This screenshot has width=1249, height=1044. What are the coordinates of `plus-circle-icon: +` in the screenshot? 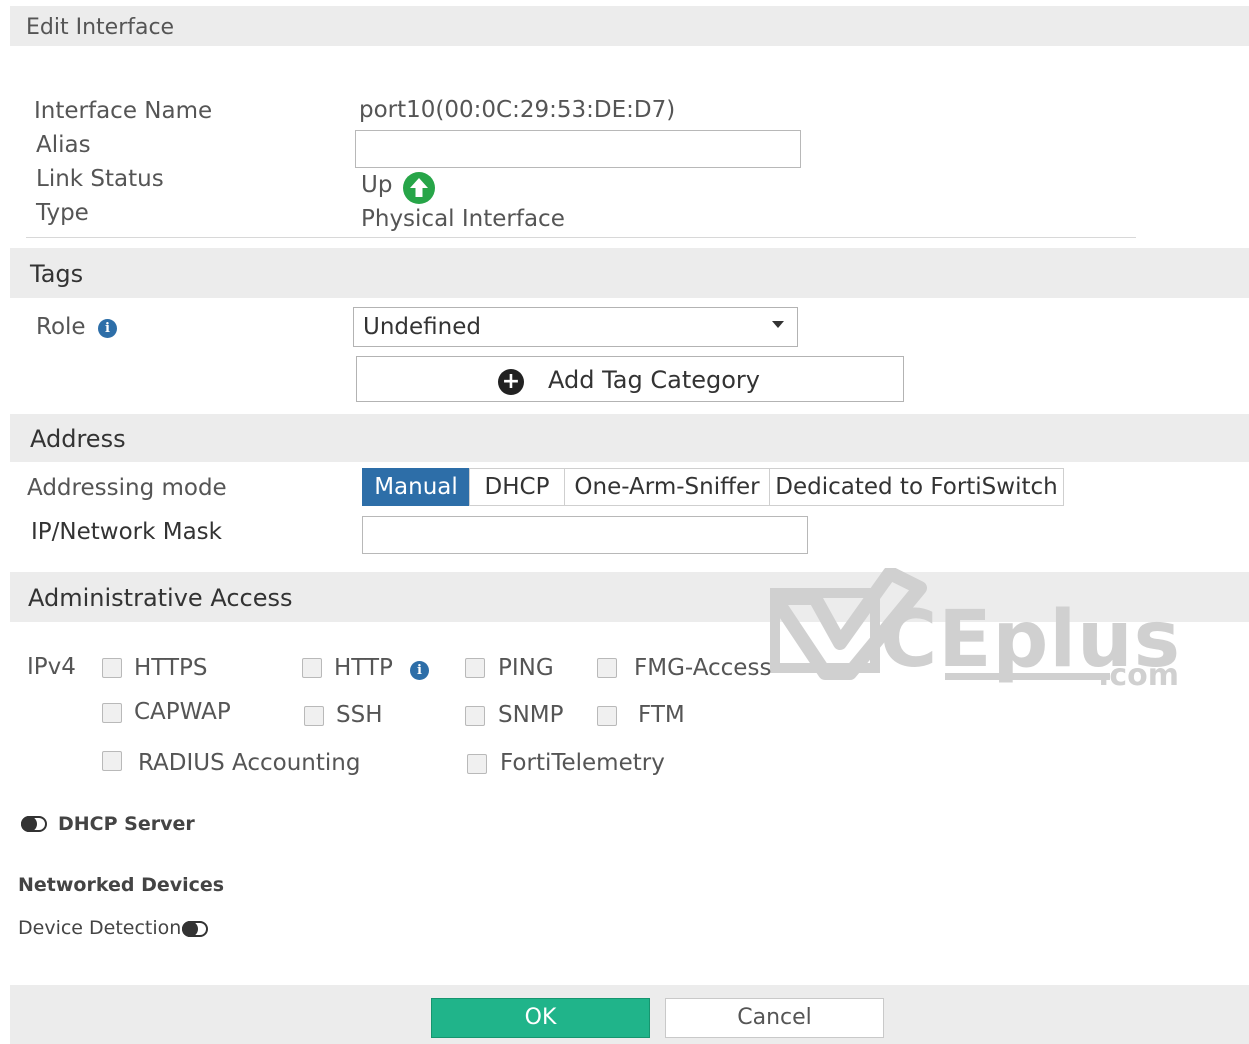 It's located at (511, 382).